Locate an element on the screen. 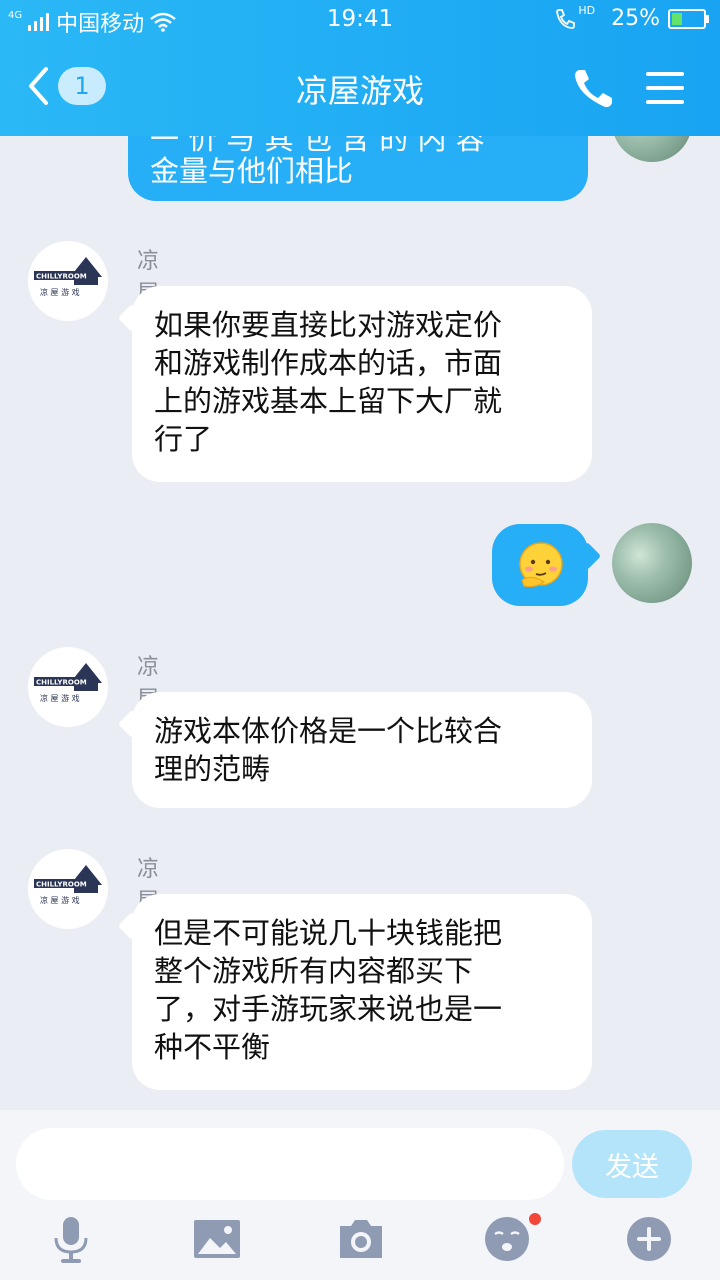 This screenshot has height=1280, width=720. message-line: 如果你要直接比对游戏定价 is located at coordinates (328, 325).